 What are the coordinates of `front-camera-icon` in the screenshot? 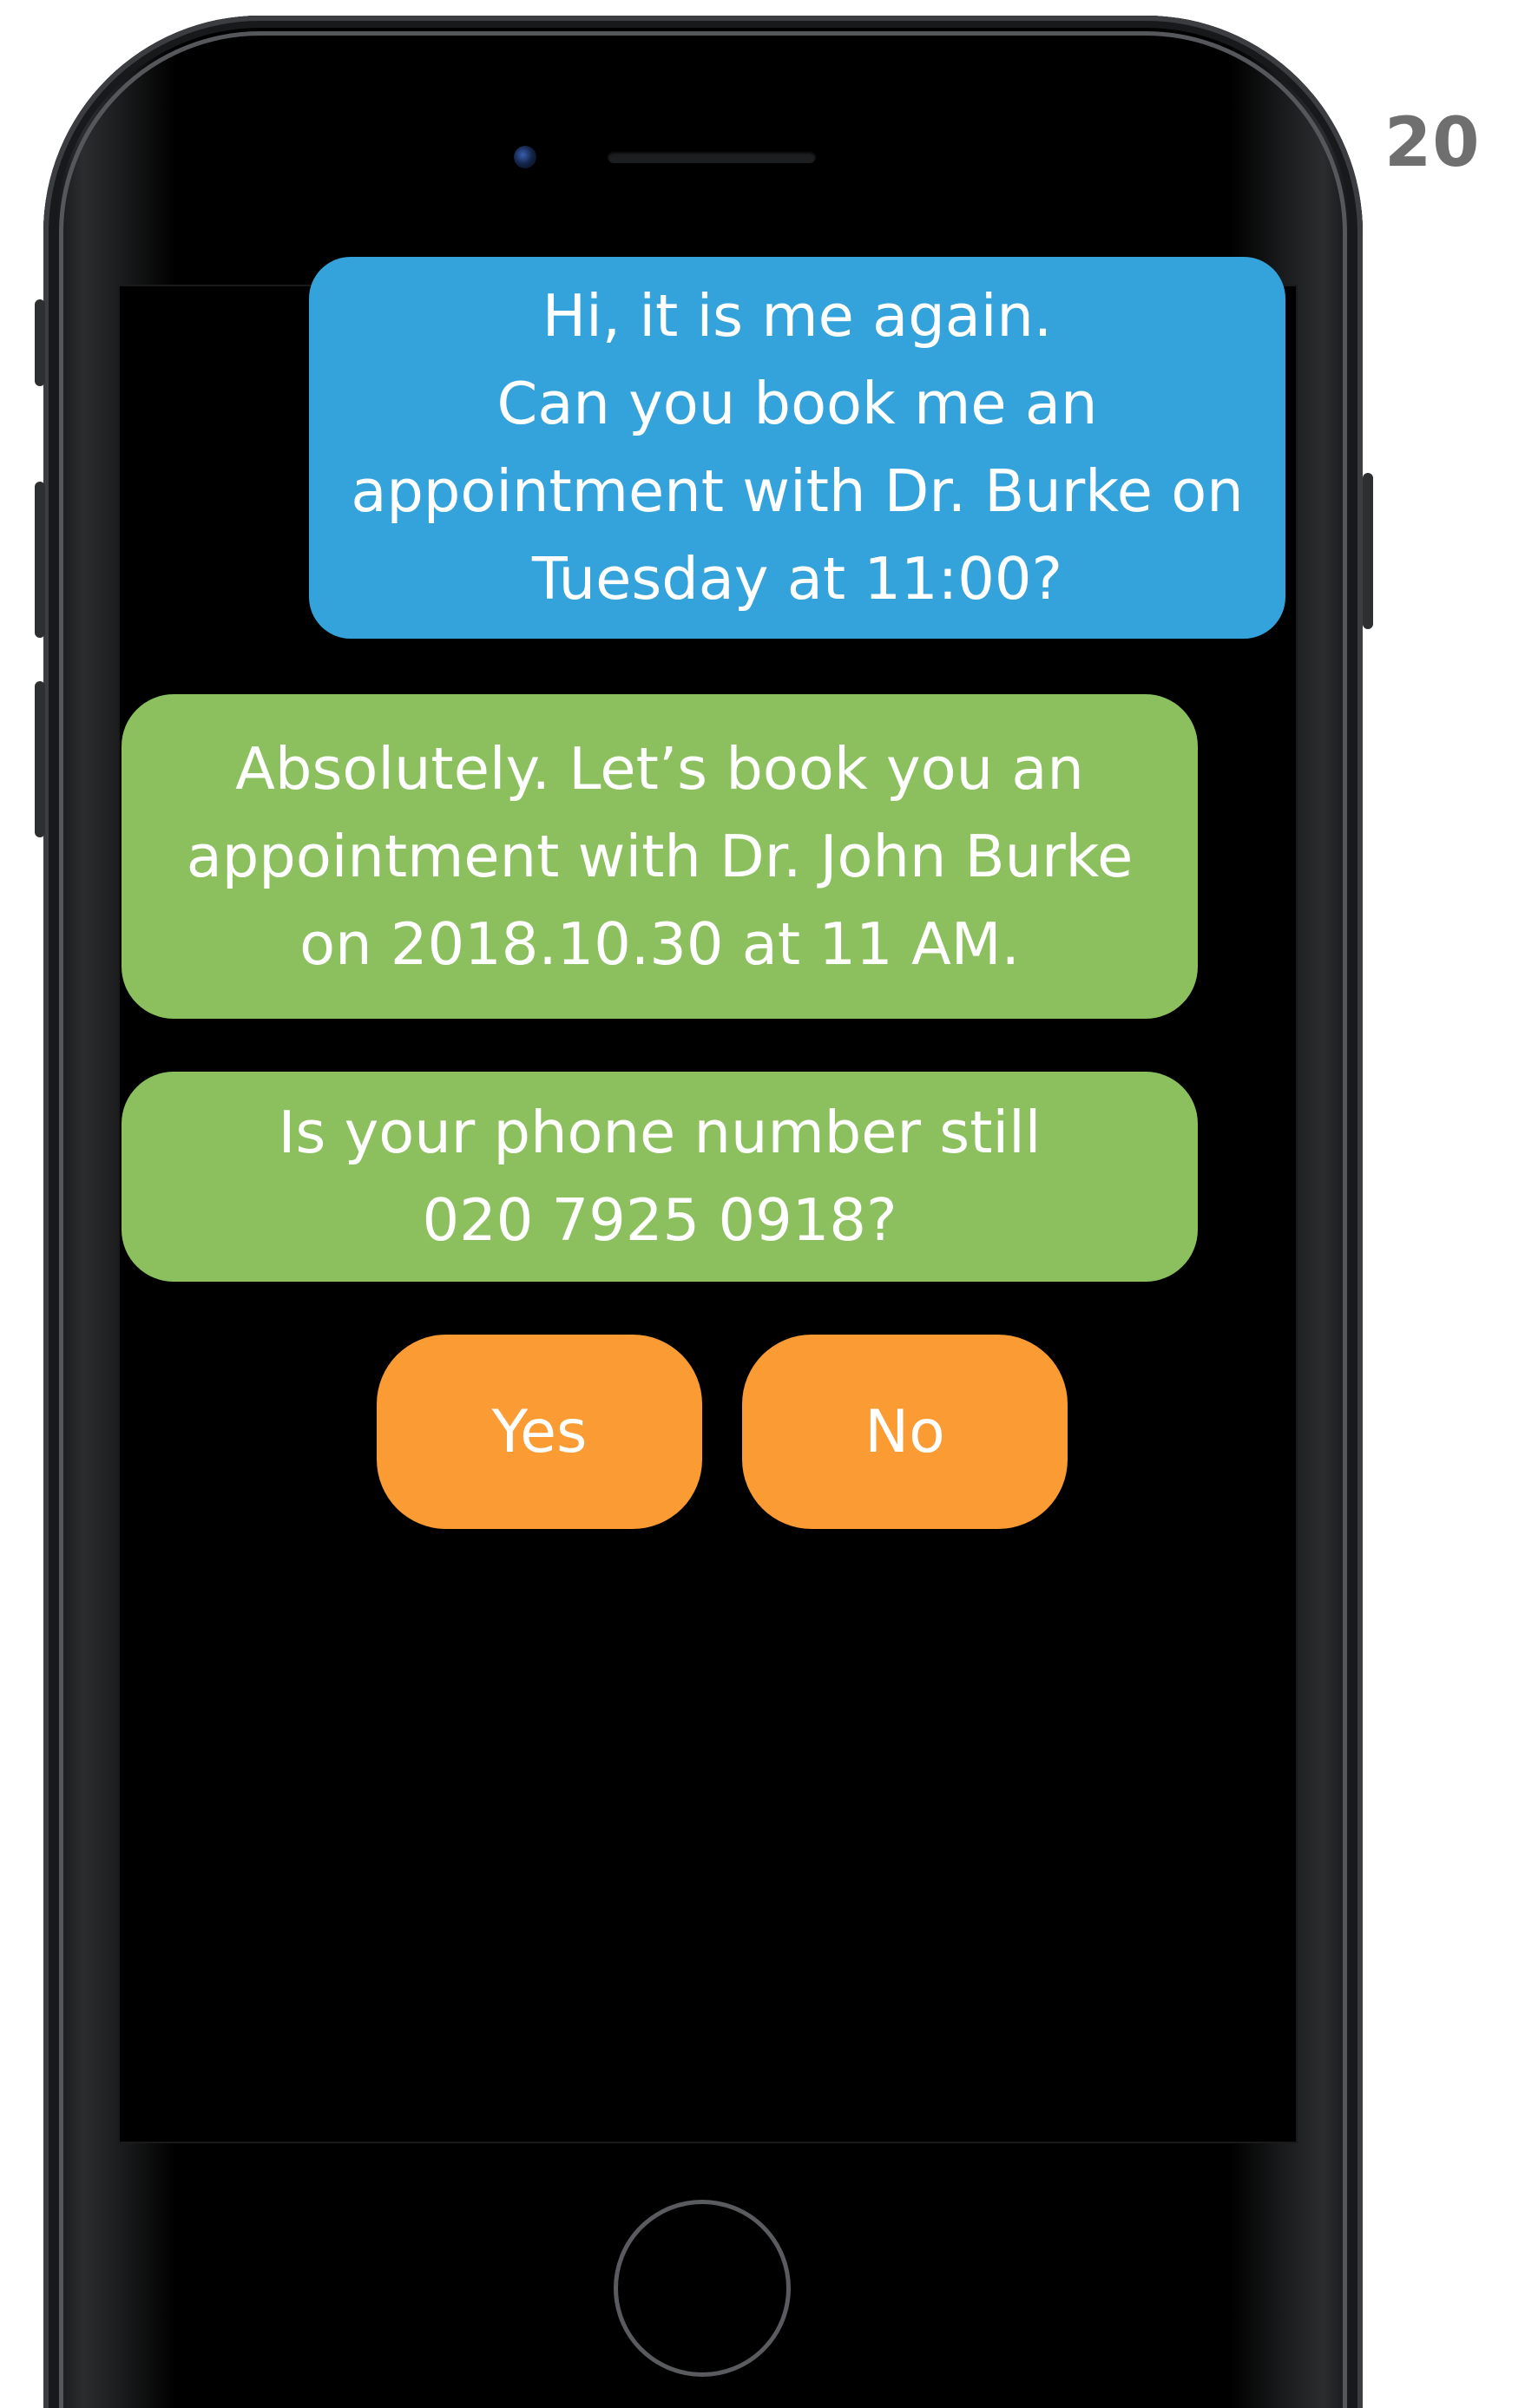 It's located at (525, 157).